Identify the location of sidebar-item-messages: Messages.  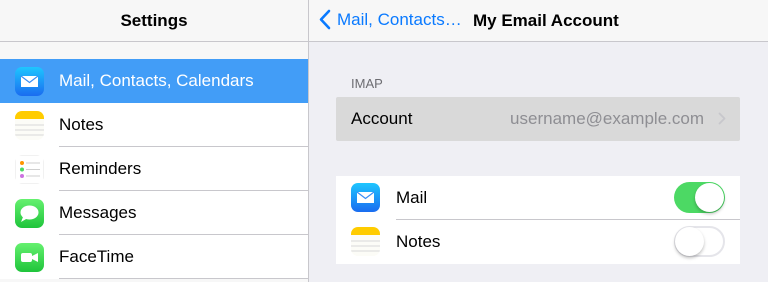
(154, 213).